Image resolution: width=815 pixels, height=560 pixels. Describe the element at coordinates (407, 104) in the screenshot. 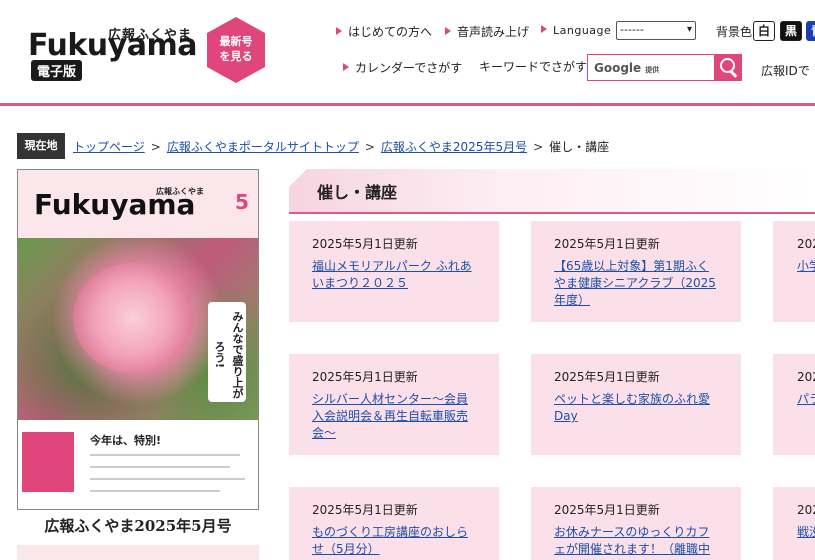

I see `header-divider` at that location.